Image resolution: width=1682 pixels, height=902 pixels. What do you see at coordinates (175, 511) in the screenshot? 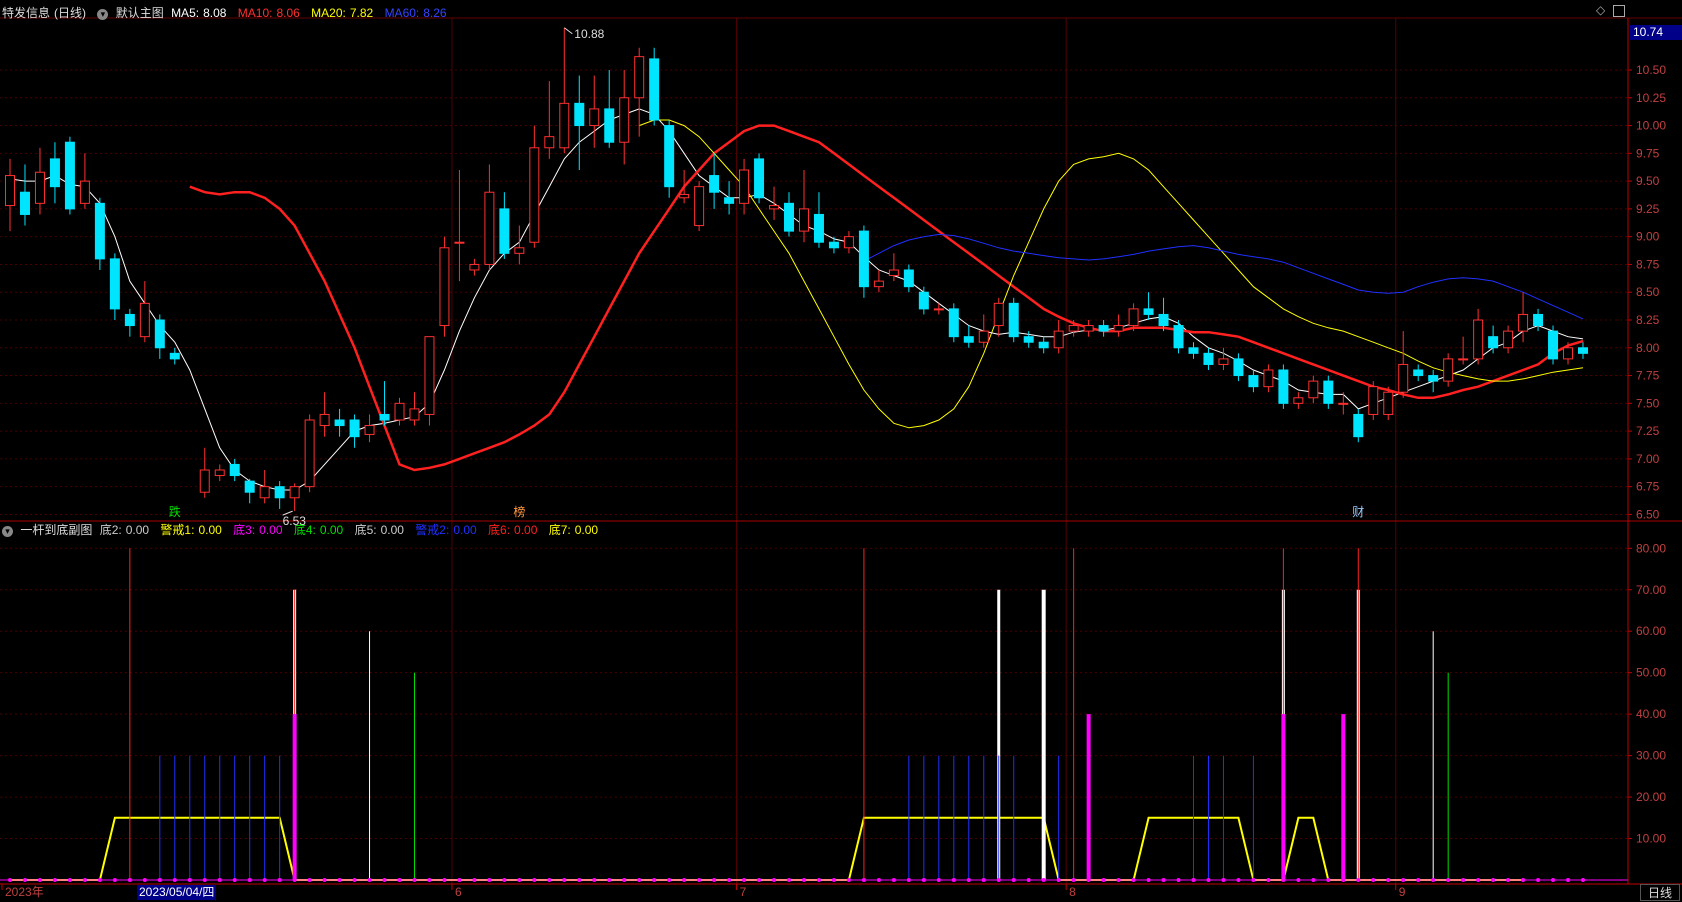
I see `event-marker: 跌` at bounding box center [175, 511].